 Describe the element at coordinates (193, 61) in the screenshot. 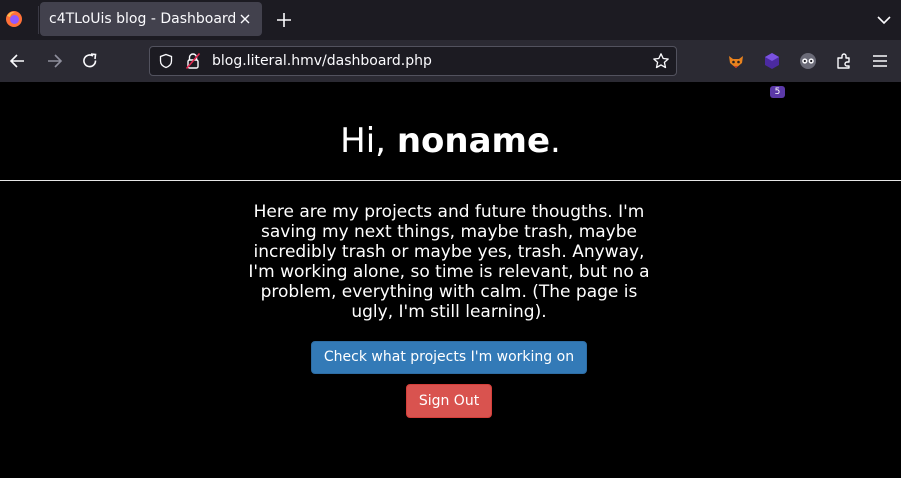

I see `insecure-lock-icon` at that location.